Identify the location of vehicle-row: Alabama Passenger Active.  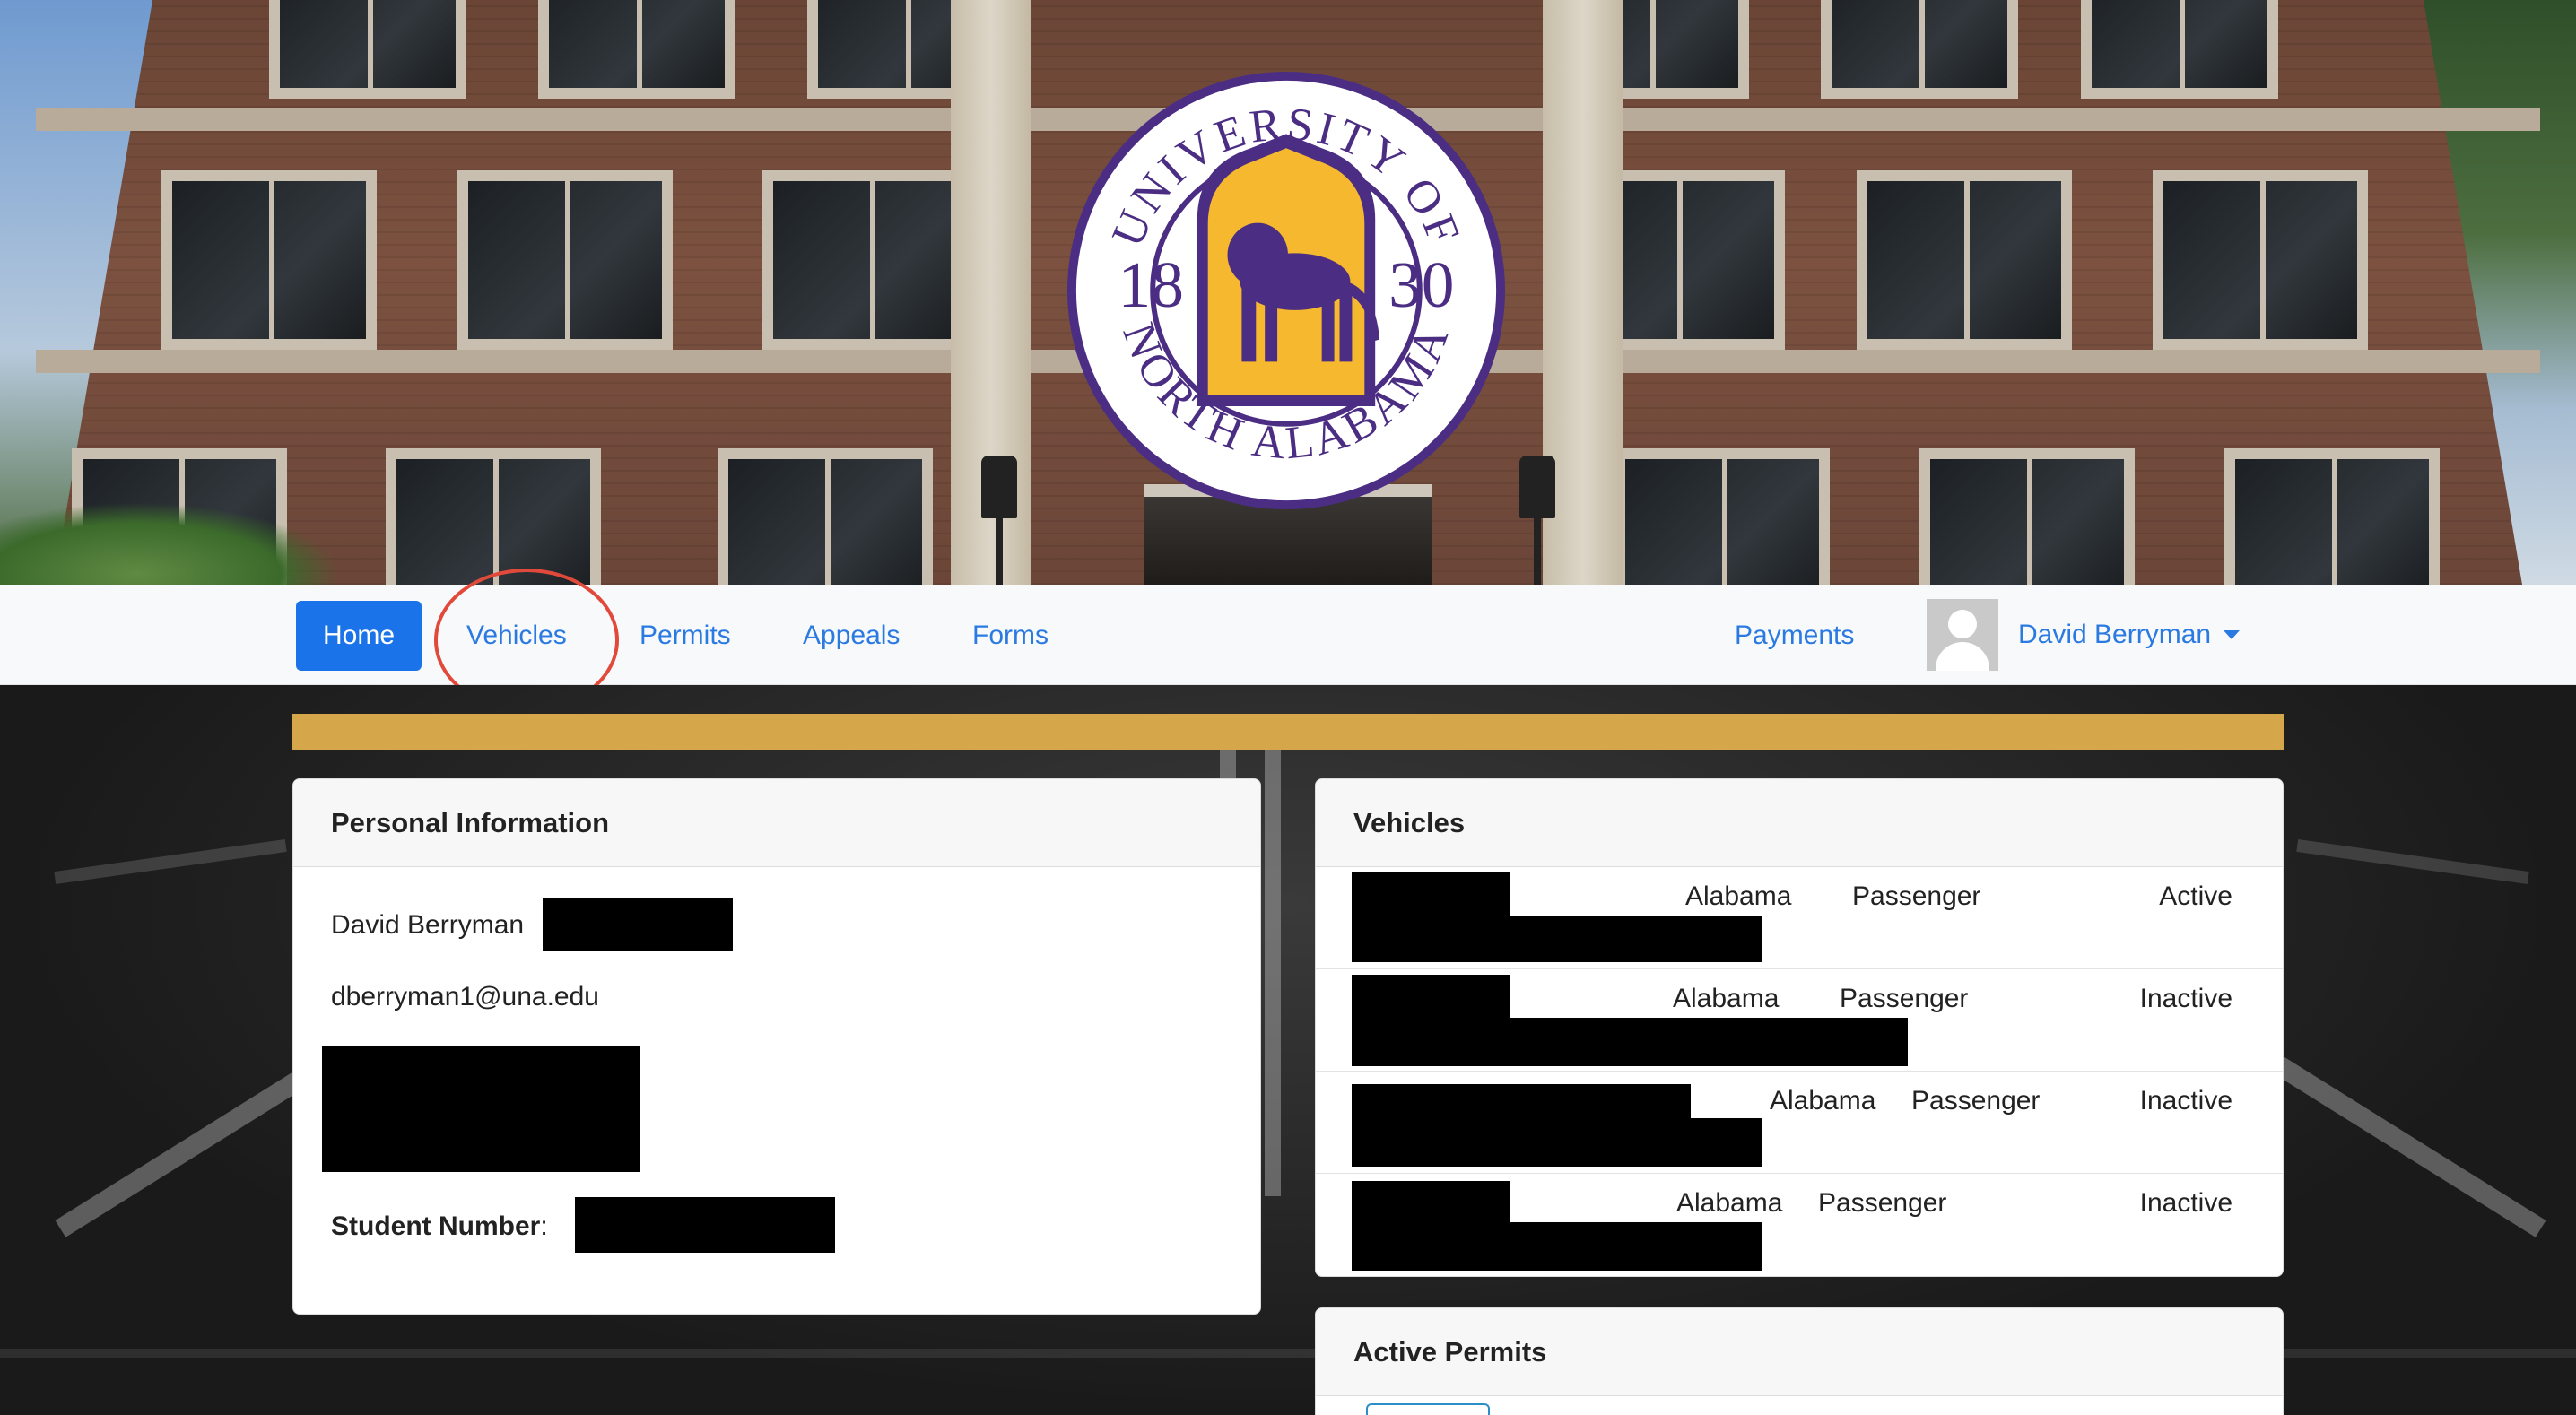
(1799, 918).